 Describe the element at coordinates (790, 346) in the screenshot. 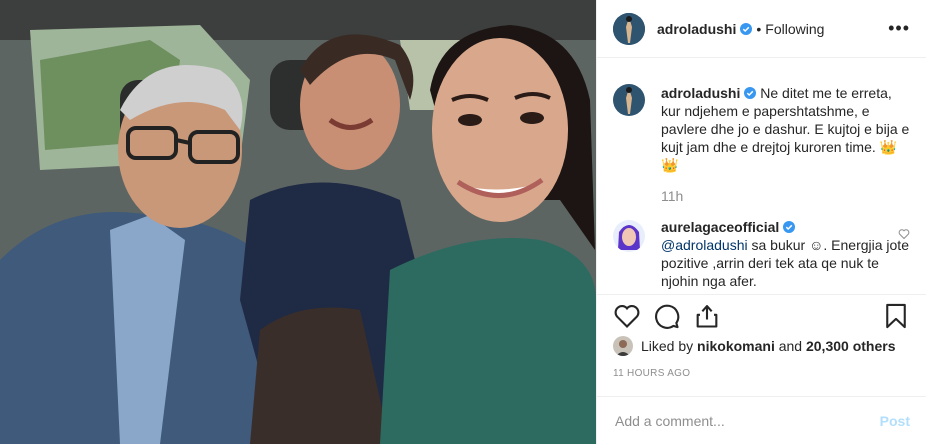

I see `likes-joiner: and` at that location.